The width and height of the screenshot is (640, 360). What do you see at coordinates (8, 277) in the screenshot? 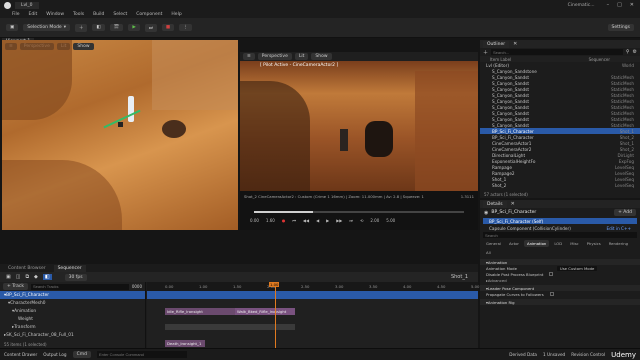
I see `save-sequence-icon: ▣` at bounding box center [8, 277].